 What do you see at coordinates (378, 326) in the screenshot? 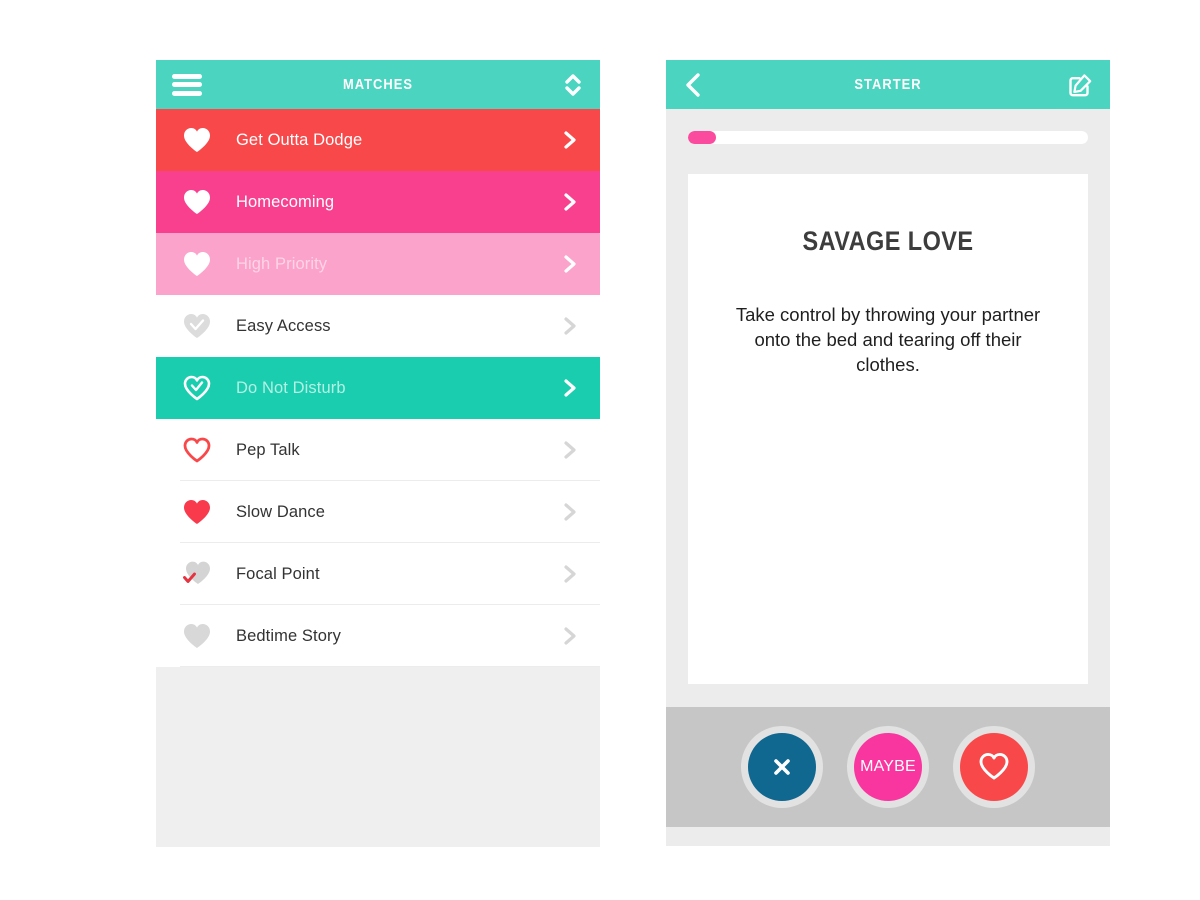
I see `list-item: Easy Access` at bounding box center [378, 326].